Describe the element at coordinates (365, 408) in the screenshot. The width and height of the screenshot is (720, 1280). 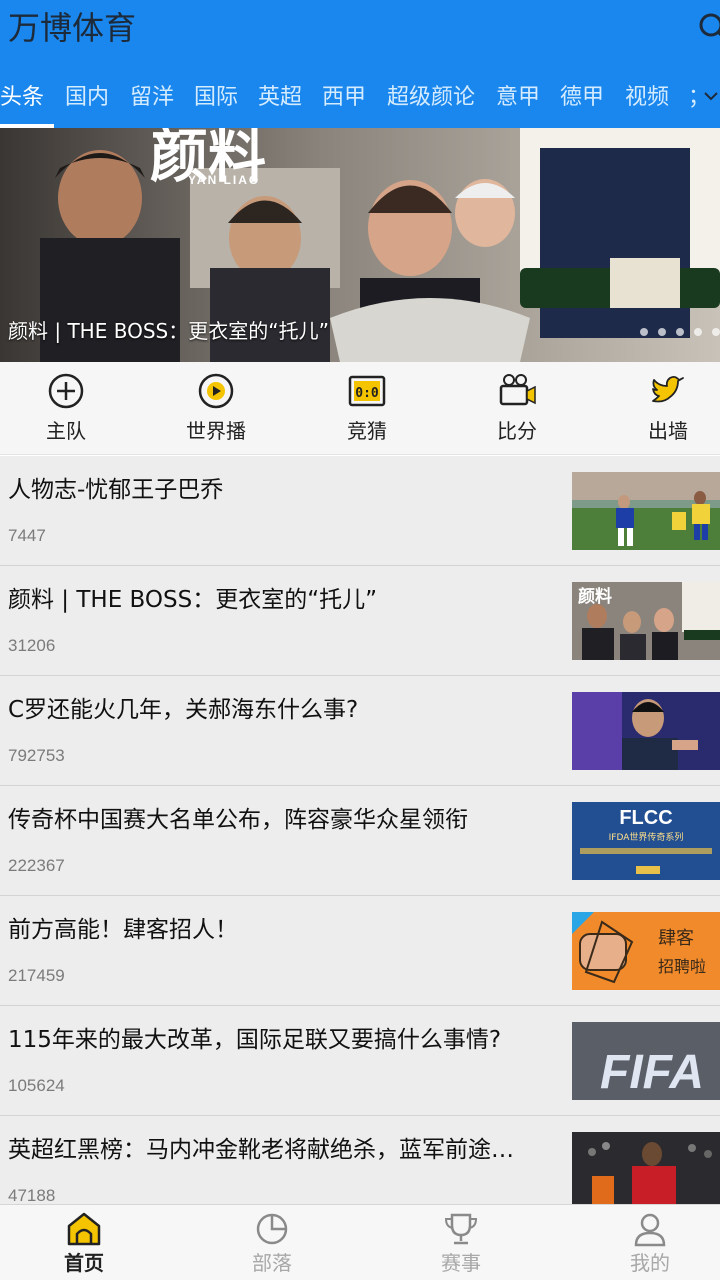
I see `quick-guess: 0:0 竞猜` at that location.